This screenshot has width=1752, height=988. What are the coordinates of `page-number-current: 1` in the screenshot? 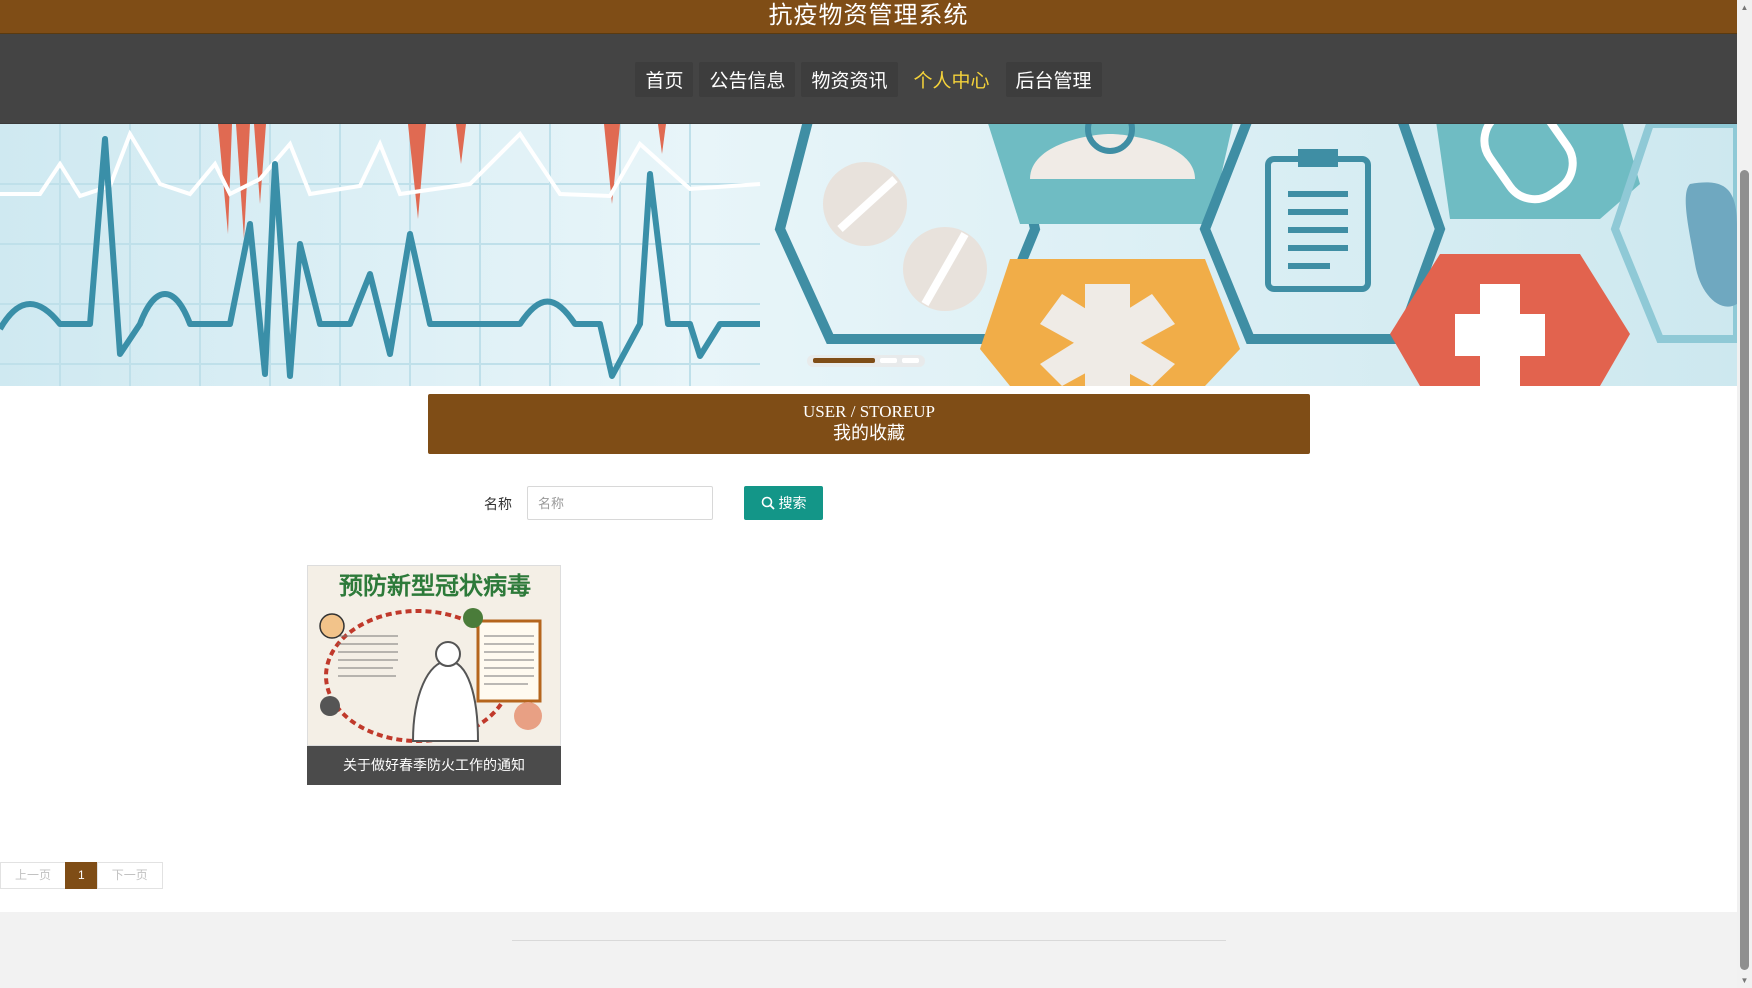 It's located at (81, 875).